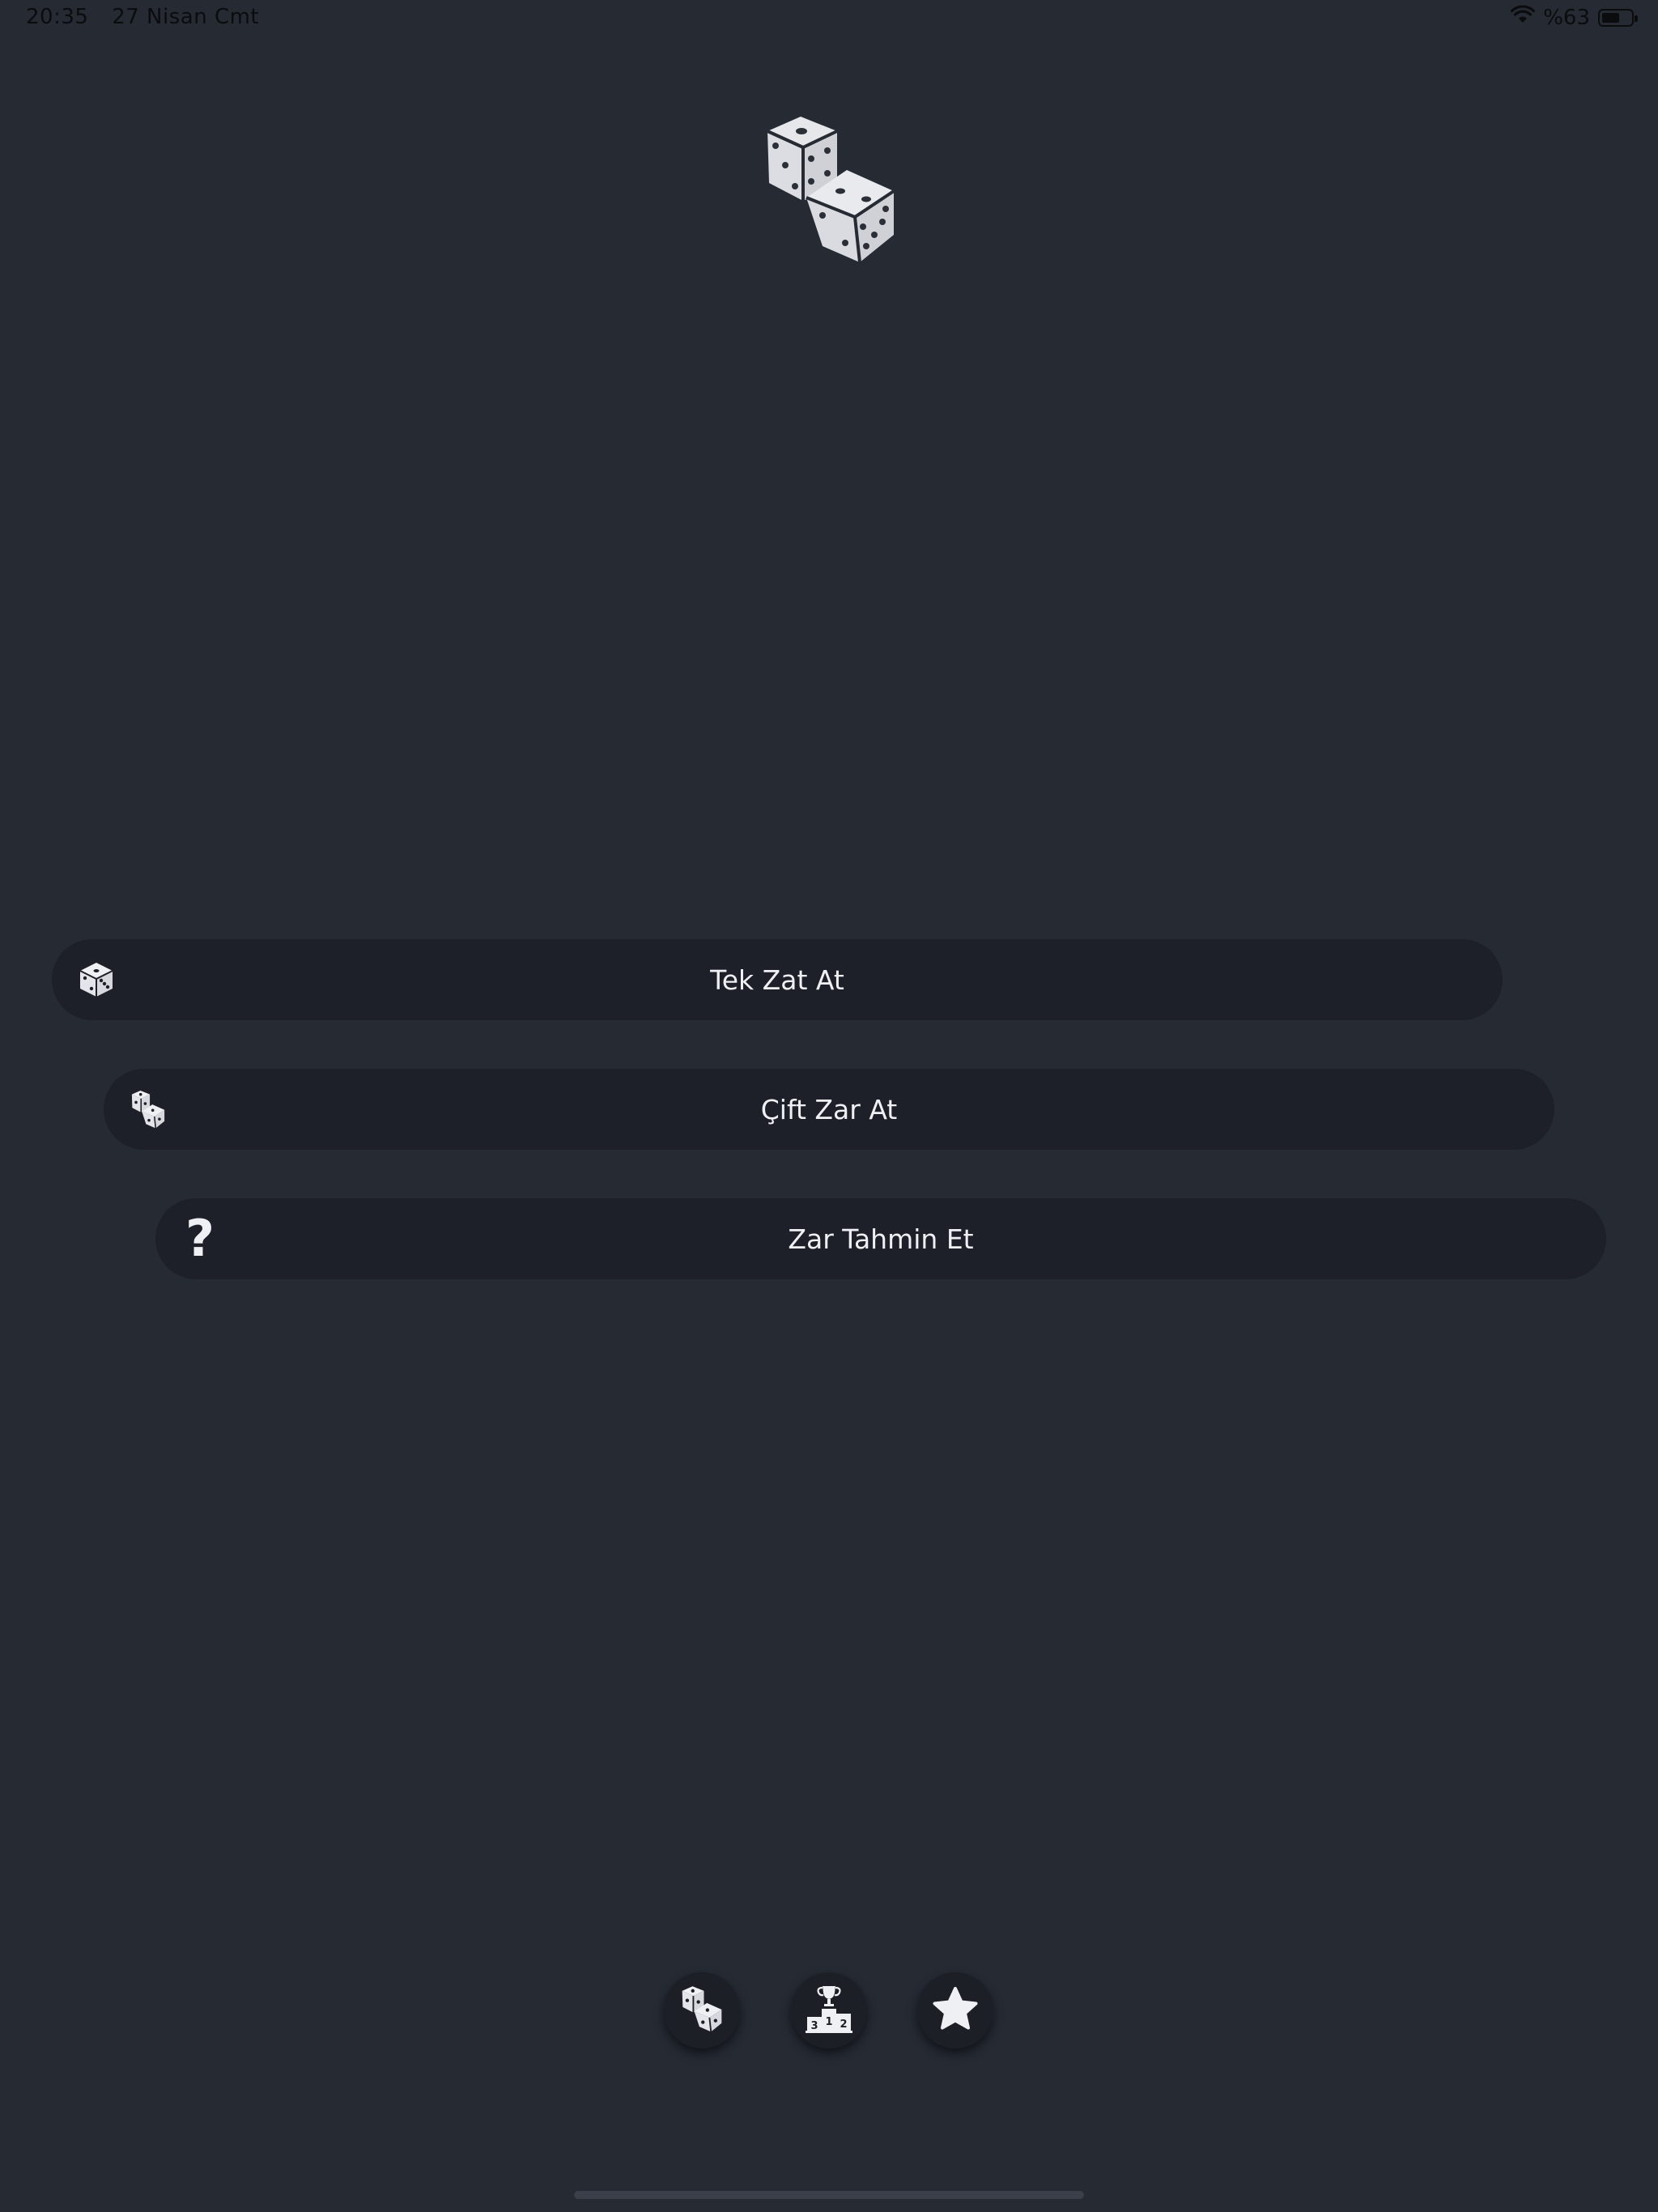  What do you see at coordinates (814, 2026) in the screenshot?
I see `podium-number-third: 3` at bounding box center [814, 2026].